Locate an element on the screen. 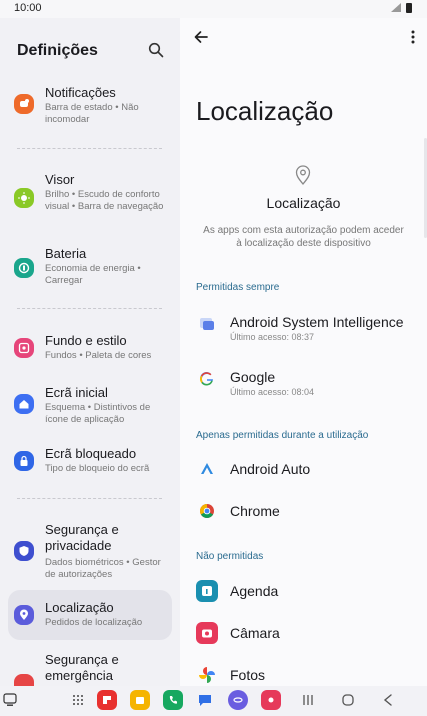  google-icon is located at coordinates (207, 379).